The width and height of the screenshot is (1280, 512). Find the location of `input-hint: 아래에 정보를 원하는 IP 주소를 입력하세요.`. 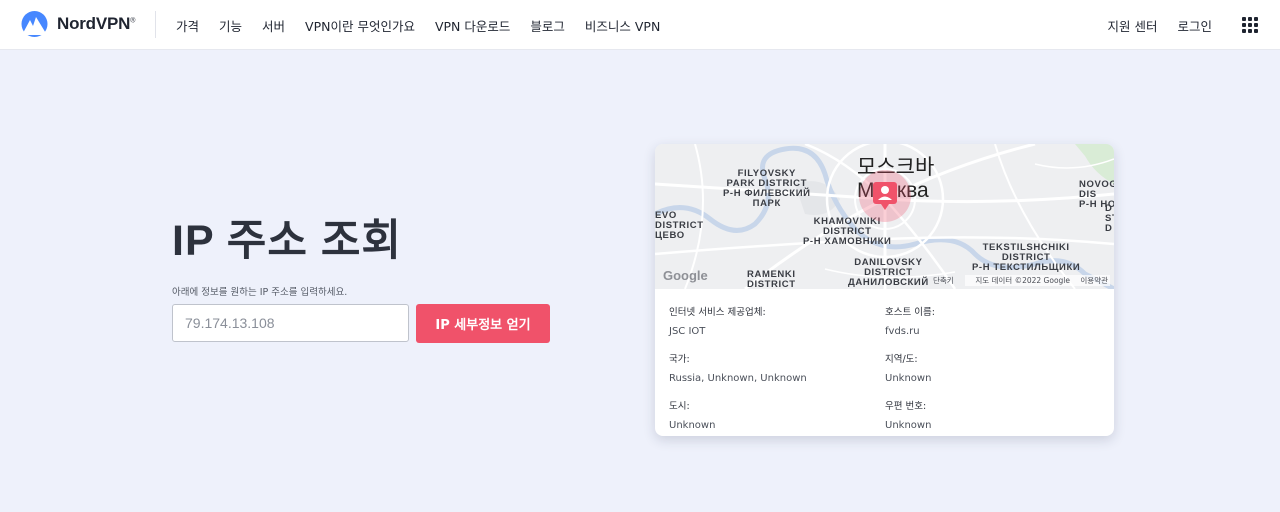

input-hint: 아래에 정보를 원하는 IP 주소를 입력하세요. is located at coordinates (260, 292).